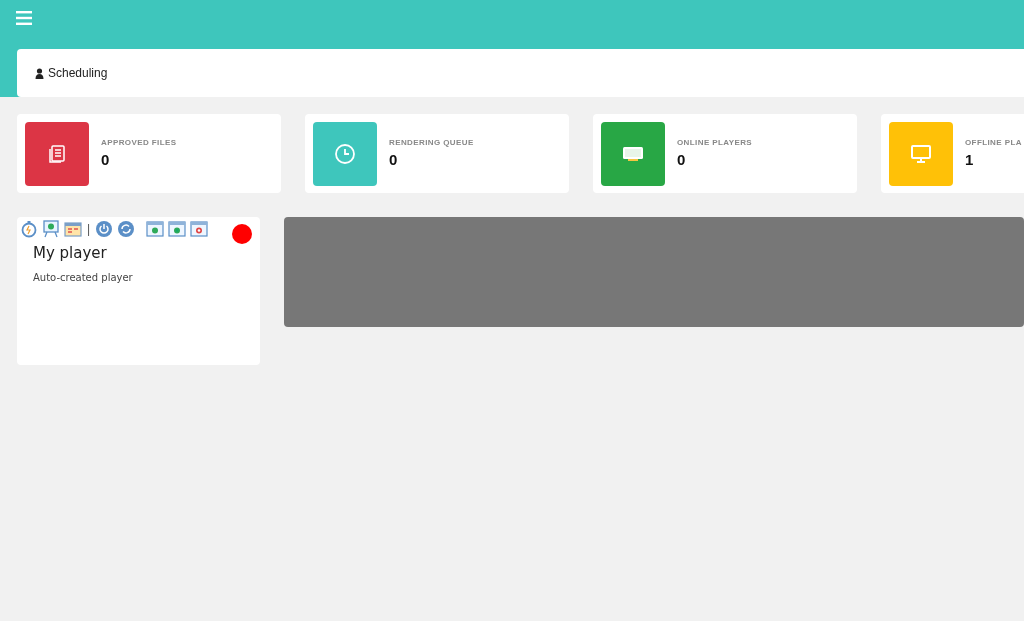 The height and width of the screenshot is (621, 1024). Describe the element at coordinates (57, 153) in the screenshot. I see `document-icon` at that location.